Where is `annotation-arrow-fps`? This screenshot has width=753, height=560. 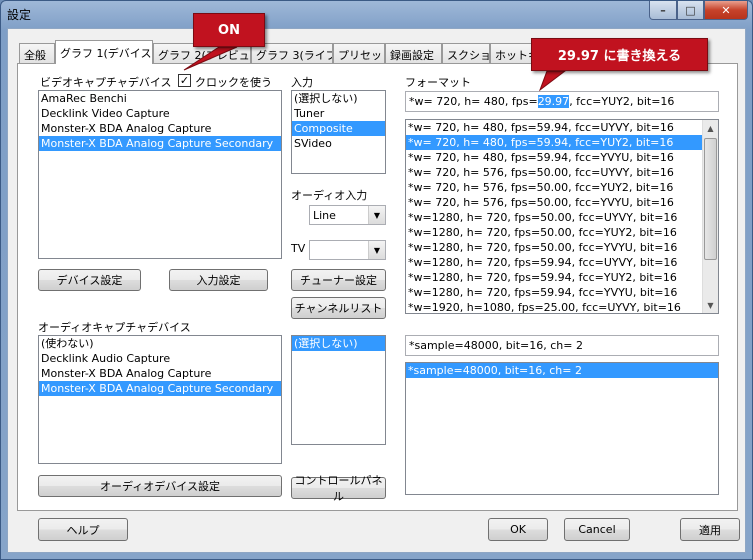
annotation-arrow-fps is located at coordinates (552, 81).